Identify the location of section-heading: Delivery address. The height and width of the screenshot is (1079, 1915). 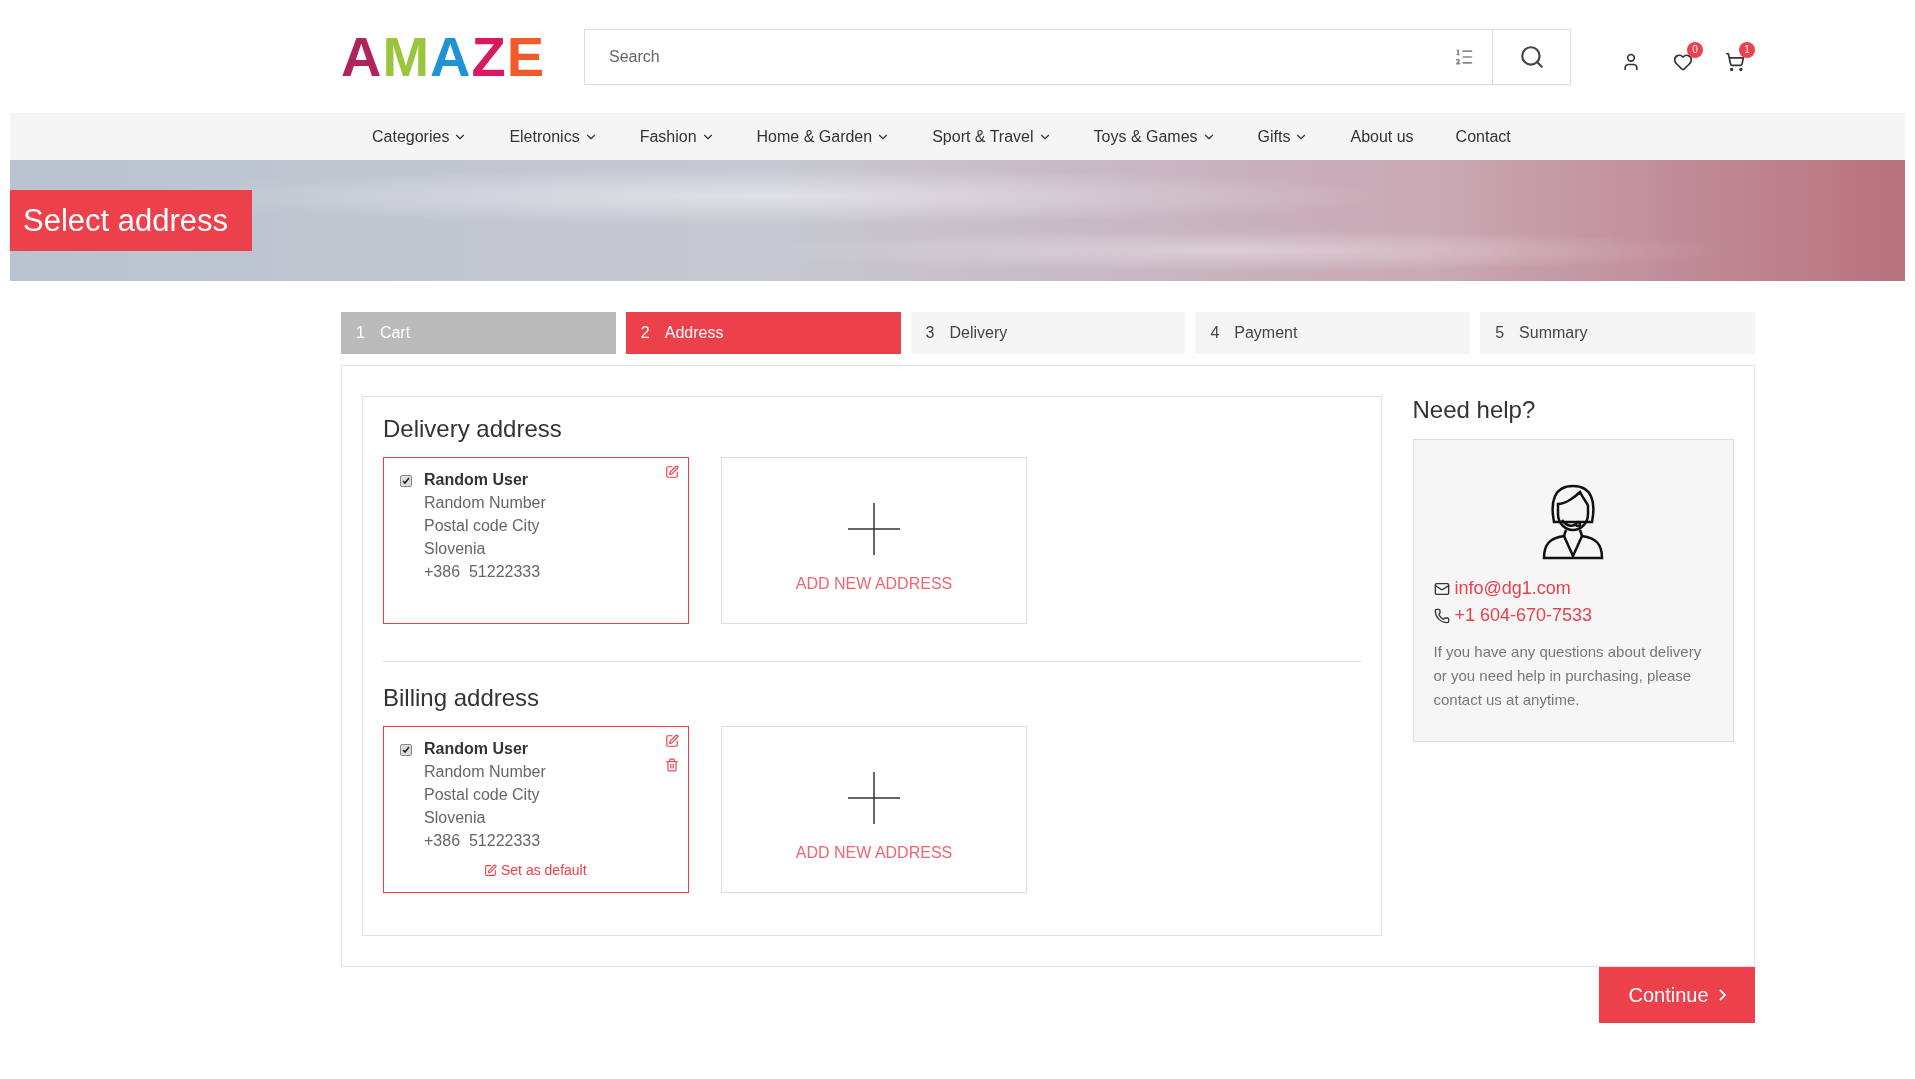
(473, 429).